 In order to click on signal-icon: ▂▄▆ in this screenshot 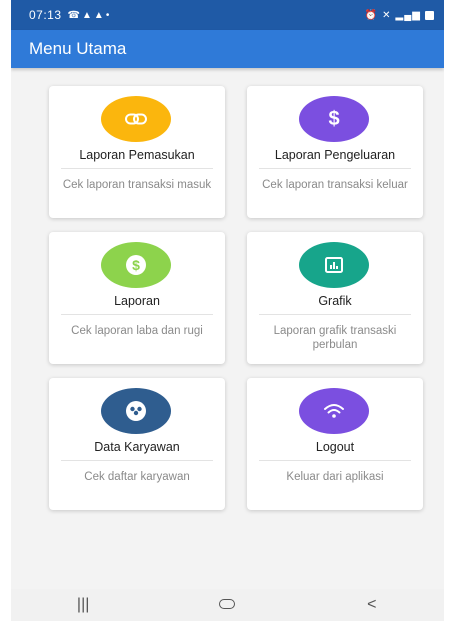, I will do `click(408, 15)`.